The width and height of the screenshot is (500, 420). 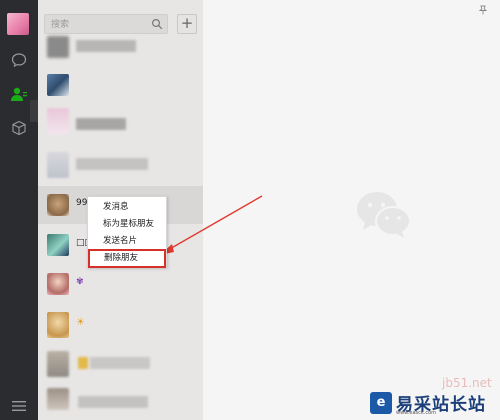 I want to click on context-menu: 发消息 标为星标朋友 发送名片 删除朋友, so click(x=127, y=232).